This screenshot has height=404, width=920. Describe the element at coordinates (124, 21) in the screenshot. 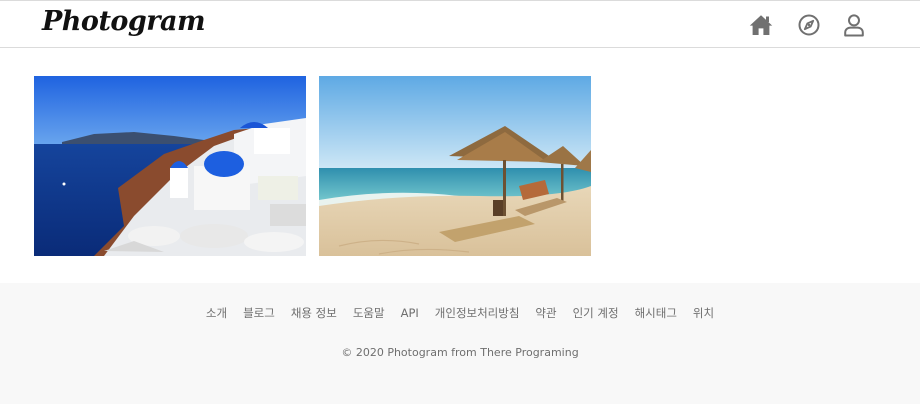

I see `logo: Photogram` at that location.